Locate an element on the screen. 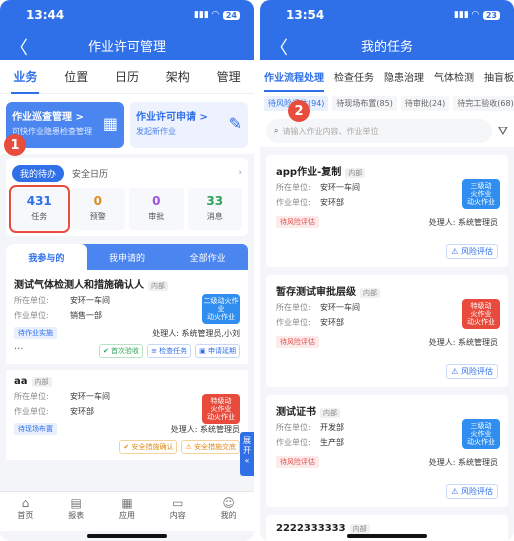  status-badge: 待现场布置 is located at coordinates (35, 429).